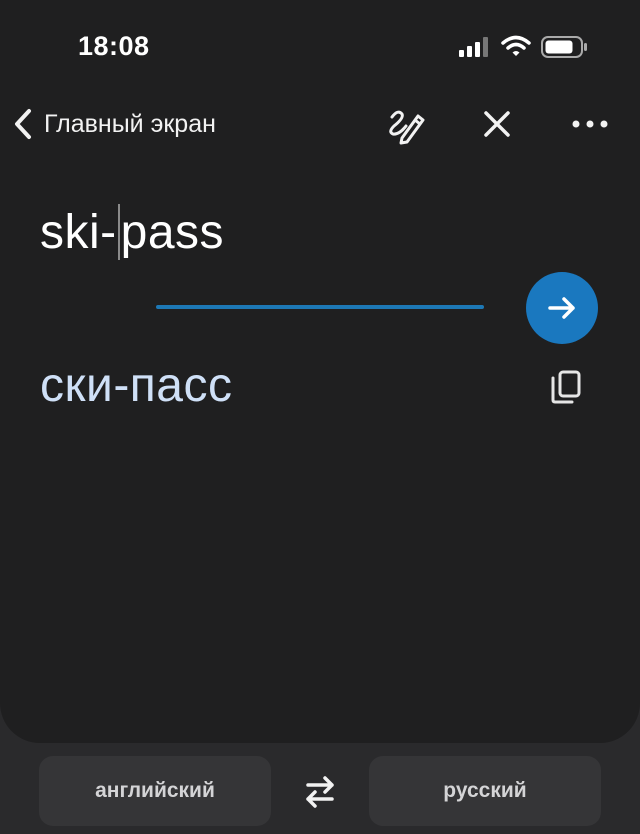 The width and height of the screenshot is (640, 834). I want to click on close-icon, so click(497, 124).